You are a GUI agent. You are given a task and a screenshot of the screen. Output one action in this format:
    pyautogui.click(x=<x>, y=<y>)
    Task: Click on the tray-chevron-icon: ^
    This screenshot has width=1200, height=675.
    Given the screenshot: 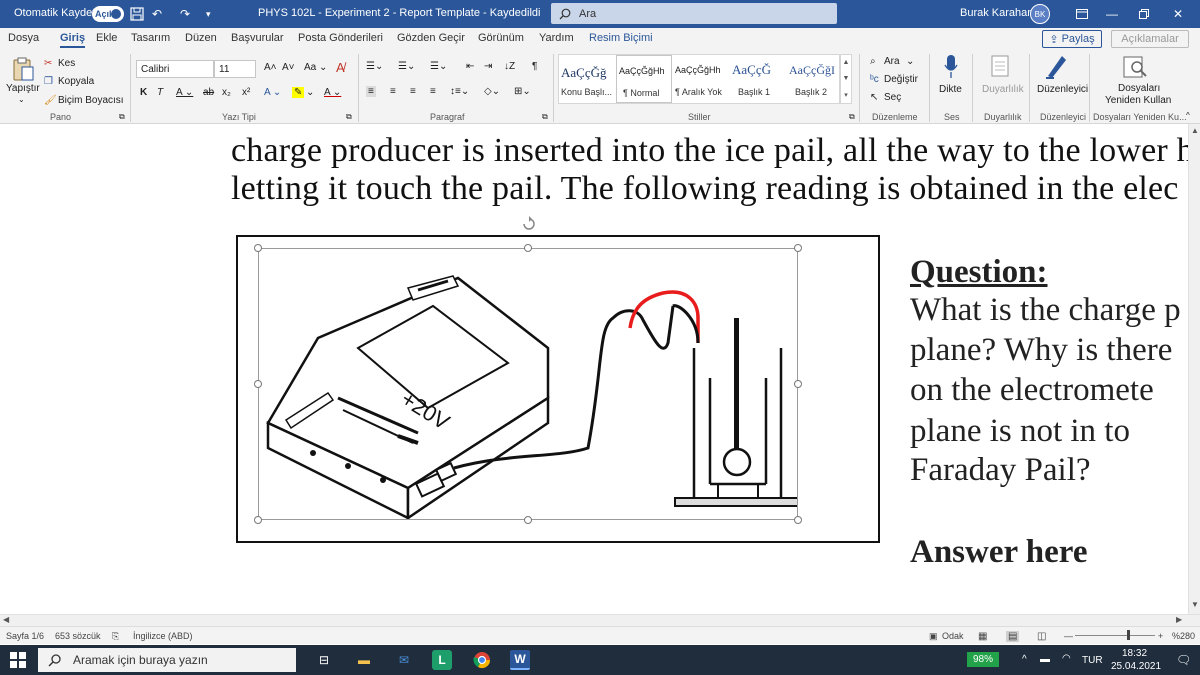 What is the action you would take?
    pyautogui.click(x=1024, y=659)
    